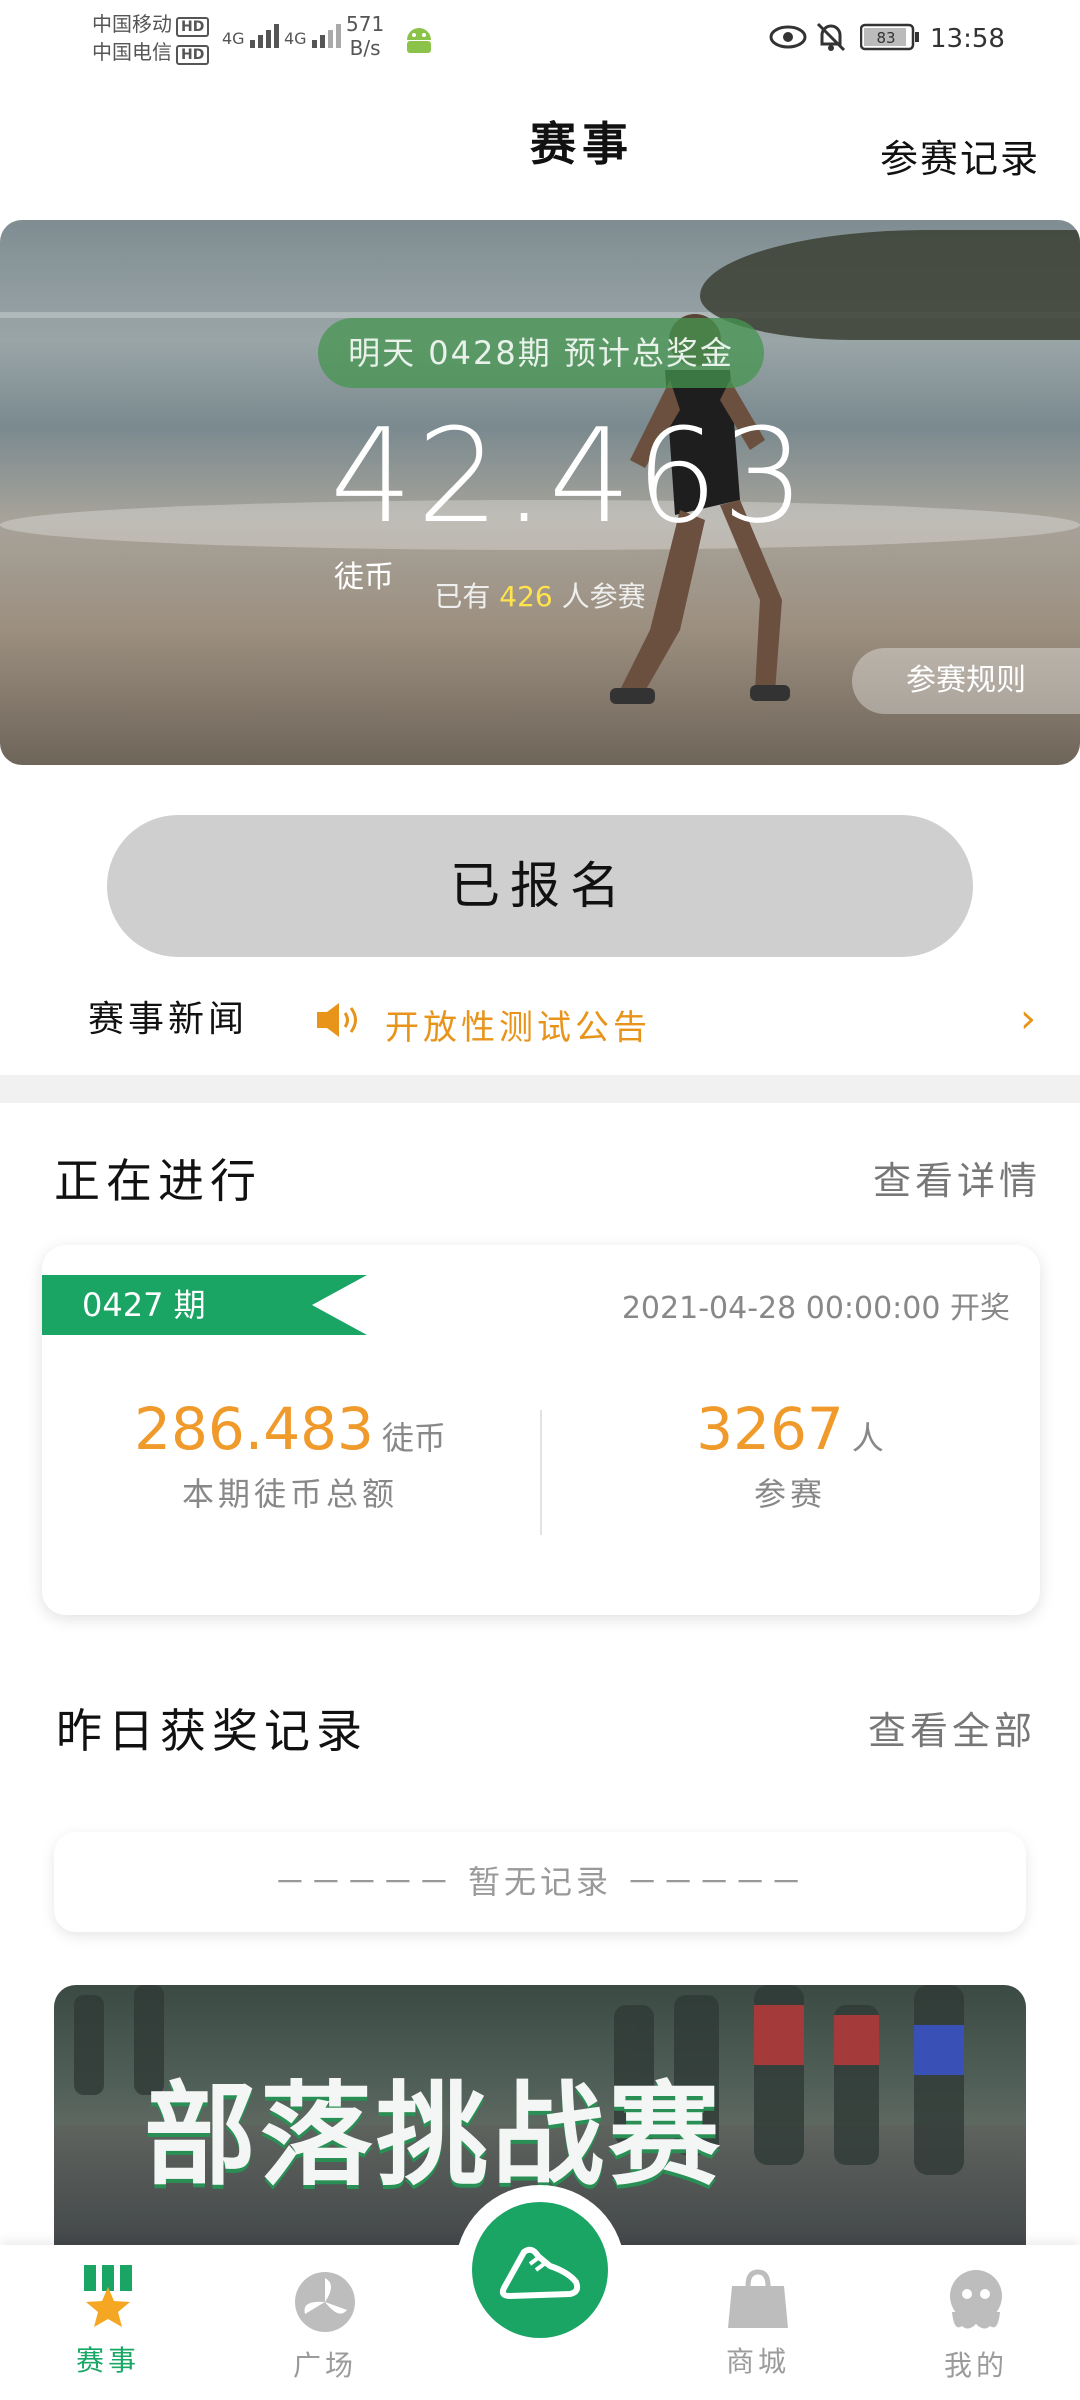 This screenshot has height=2400, width=1080. I want to click on total-amount-label: 本期徒币总额, so click(289, 1494).